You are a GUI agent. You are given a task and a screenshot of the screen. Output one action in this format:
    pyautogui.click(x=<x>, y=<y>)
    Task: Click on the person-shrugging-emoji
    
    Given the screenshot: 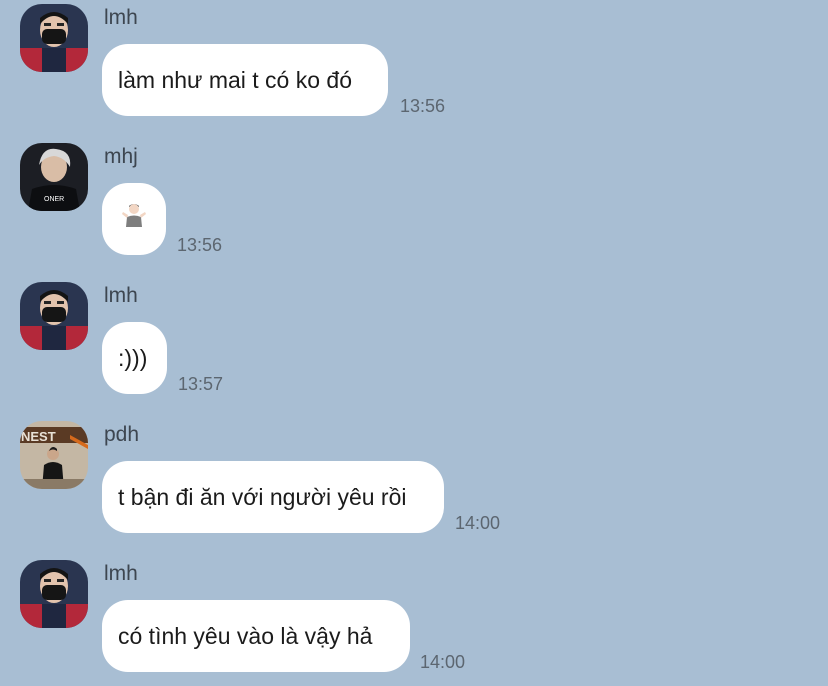 What is the action you would take?
    pyautogui.click(x=134, y=219)
    